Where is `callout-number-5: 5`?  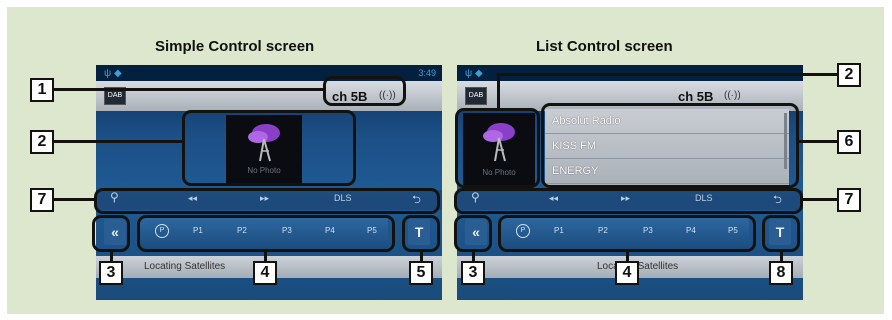
callout-number-5: 5 is located at coordinates (421, 273).